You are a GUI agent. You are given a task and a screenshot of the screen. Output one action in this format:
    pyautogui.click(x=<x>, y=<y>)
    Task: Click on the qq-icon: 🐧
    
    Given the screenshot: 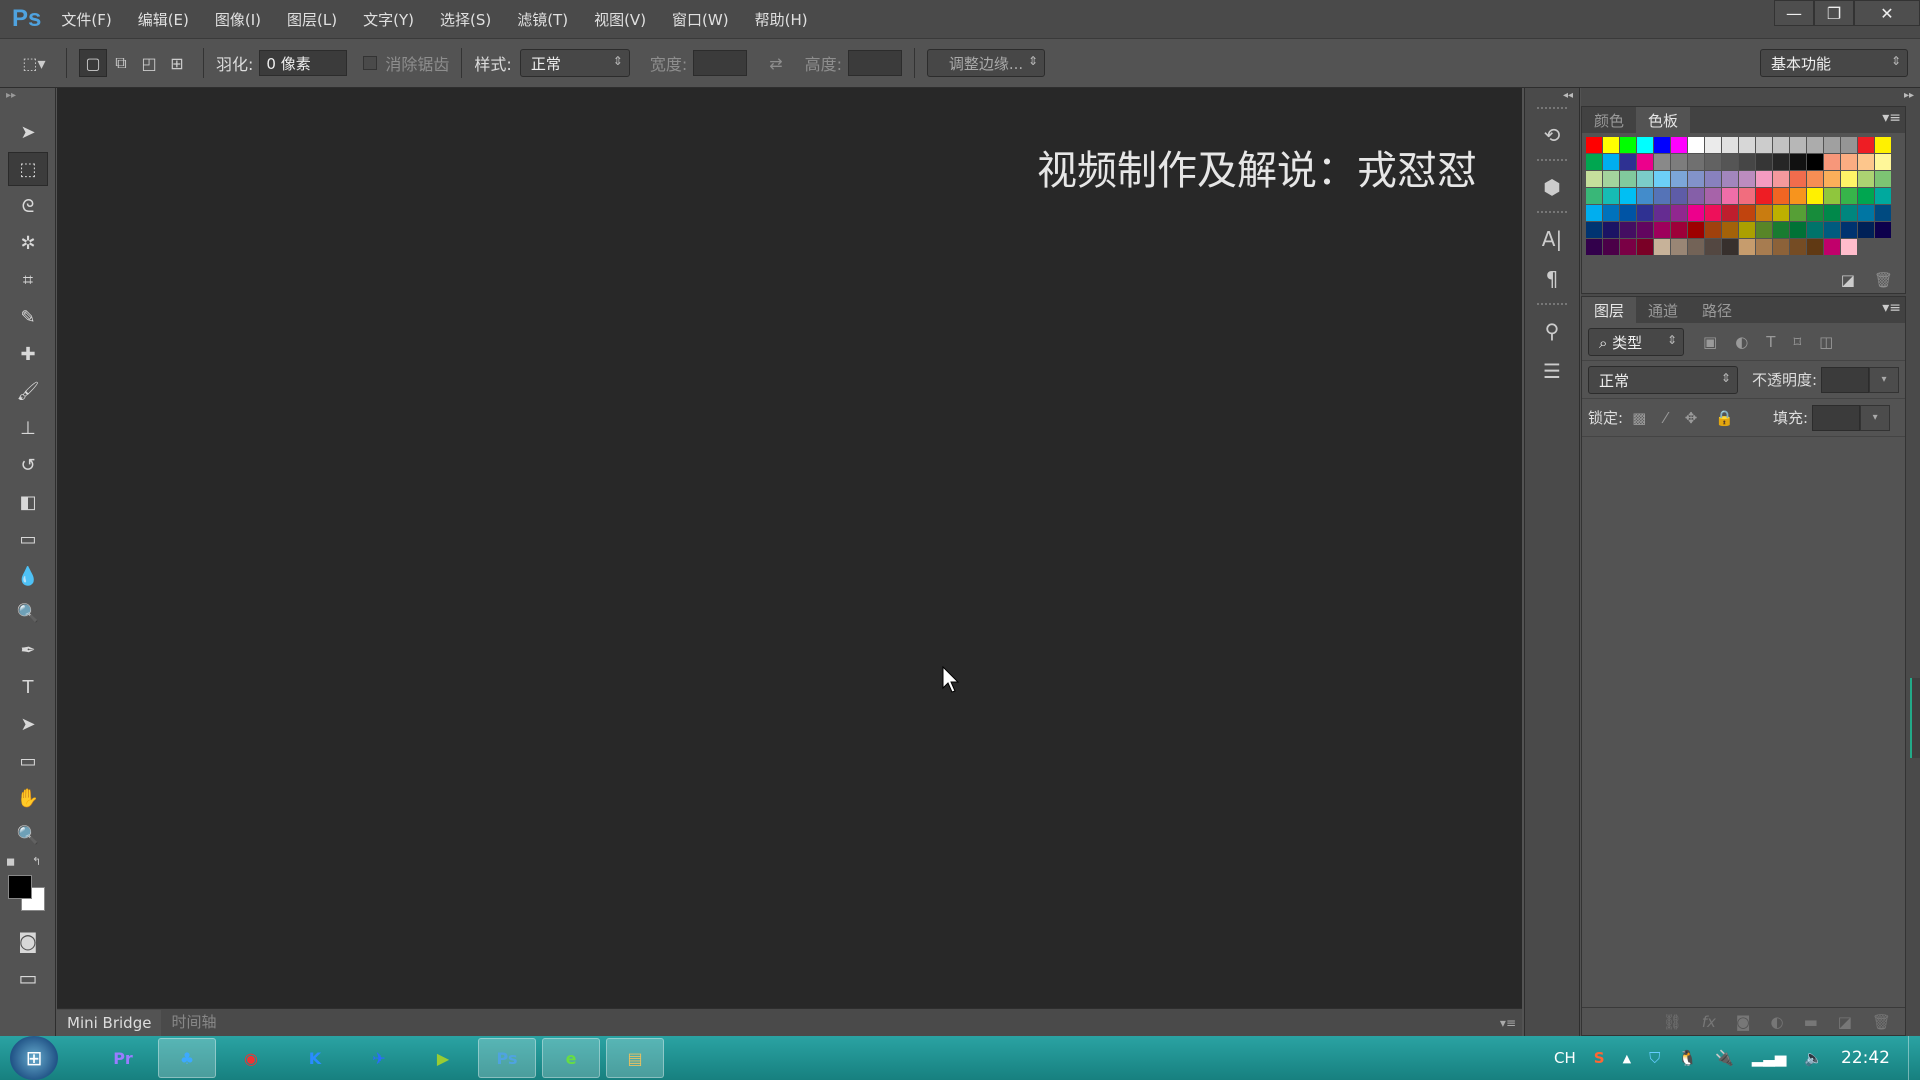 What is the action you would take?
    pyautogui.click(x=1687, y=1058)
    